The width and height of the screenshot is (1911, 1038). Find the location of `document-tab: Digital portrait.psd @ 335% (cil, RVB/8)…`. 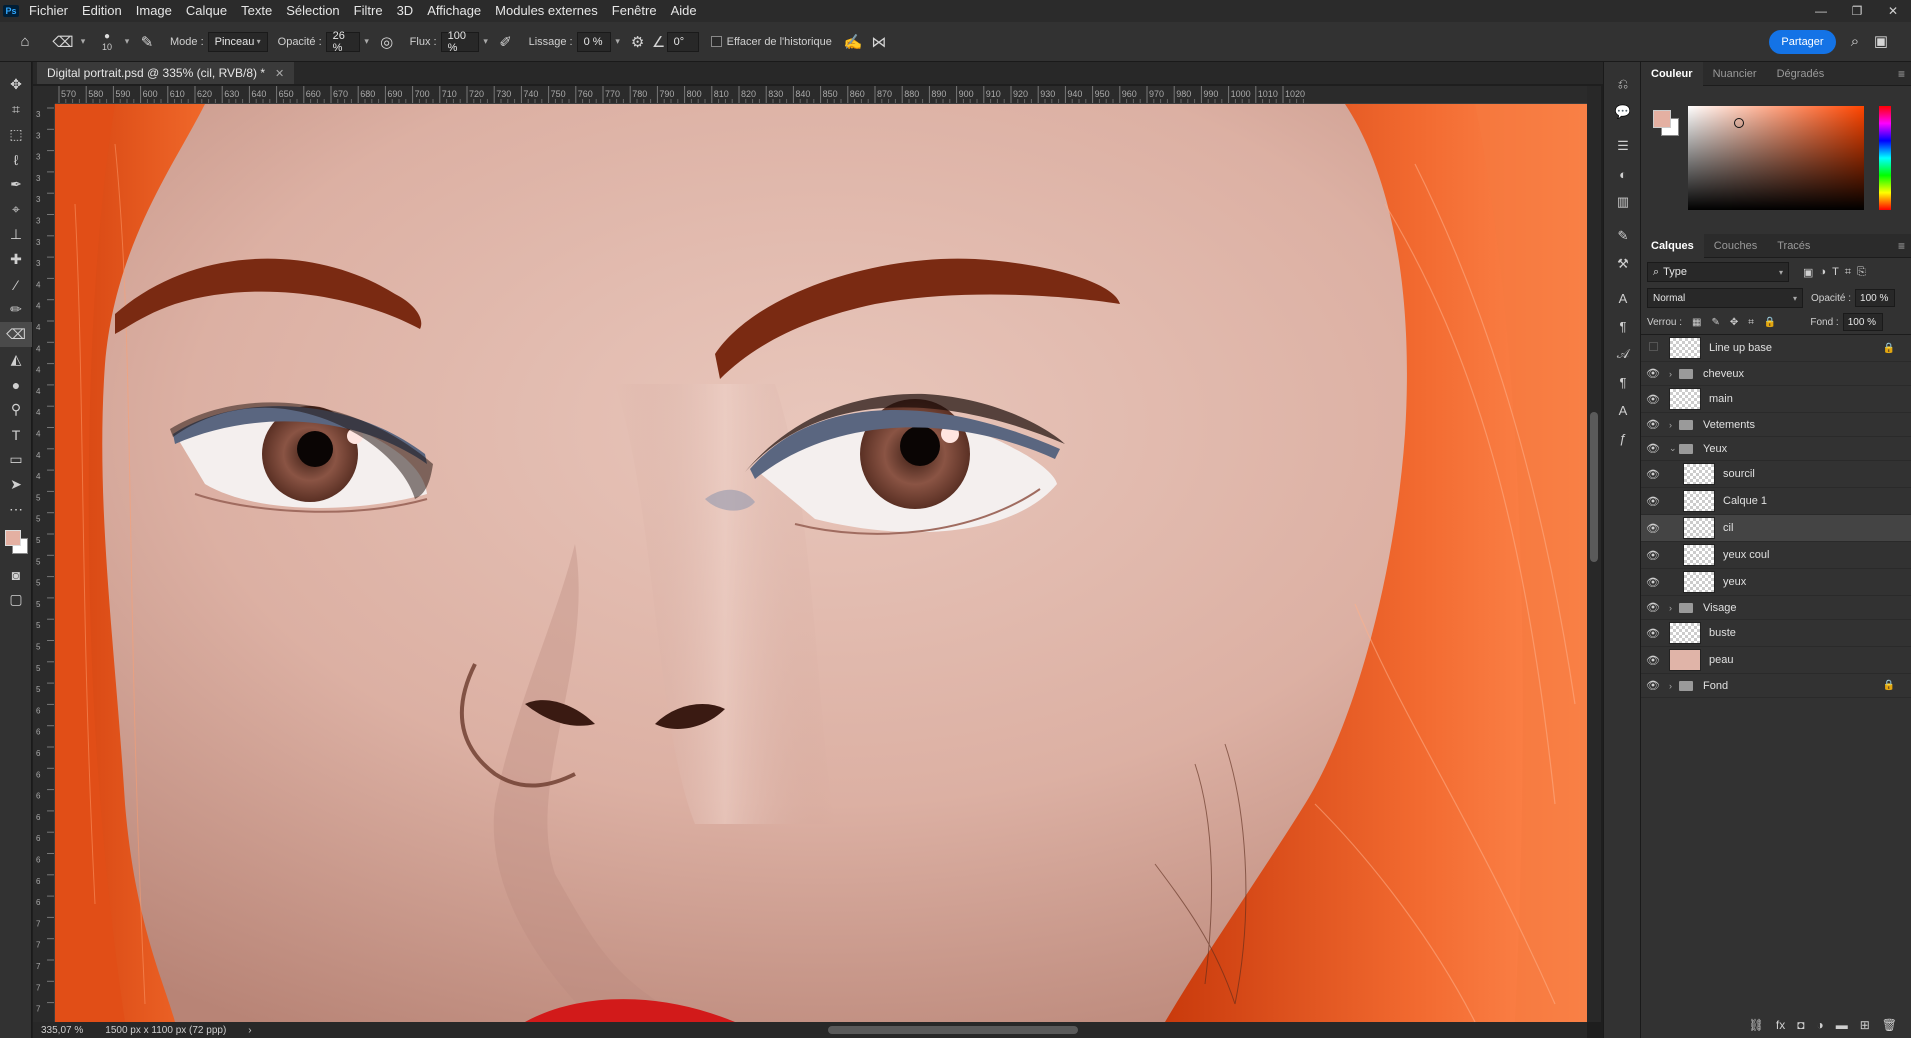

document-tab: Digital portrait.psd @ 335% (cil, RVB/8)… is located at coordinates (166, 73).